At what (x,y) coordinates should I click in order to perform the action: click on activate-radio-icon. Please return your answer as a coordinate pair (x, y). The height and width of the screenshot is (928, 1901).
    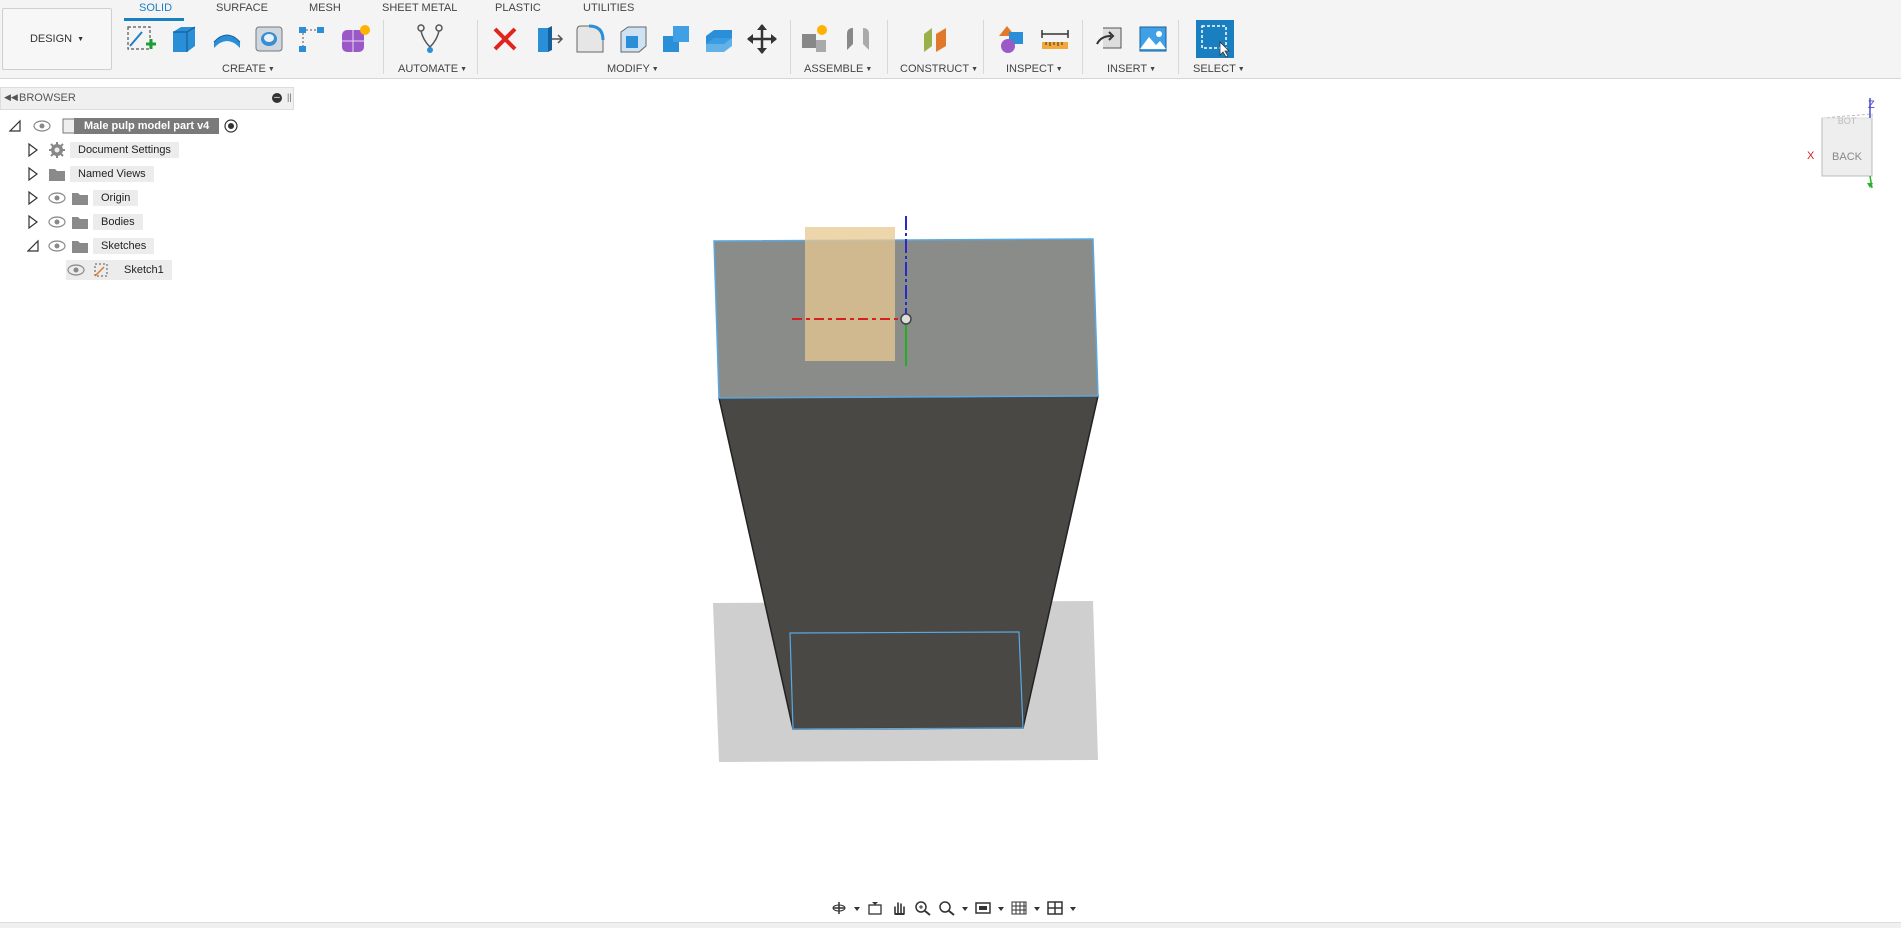
    Looking at the image, I should click on (231, 126).